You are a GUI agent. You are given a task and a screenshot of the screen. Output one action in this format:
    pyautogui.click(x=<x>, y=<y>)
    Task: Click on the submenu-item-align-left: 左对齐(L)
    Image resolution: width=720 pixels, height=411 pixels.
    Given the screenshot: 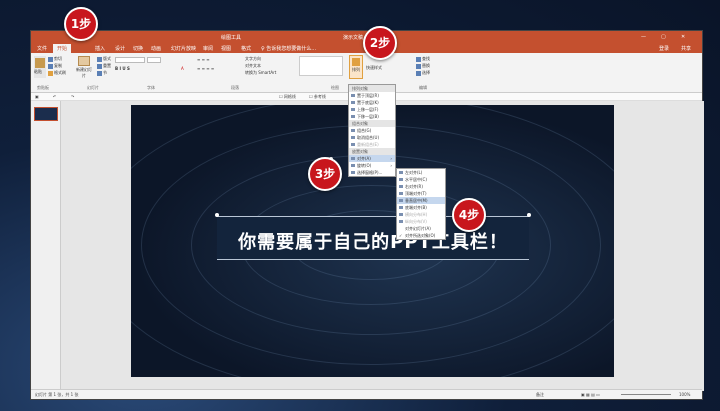 What is the action you would take?
    pyautogui.click(x=421, y=172)
    